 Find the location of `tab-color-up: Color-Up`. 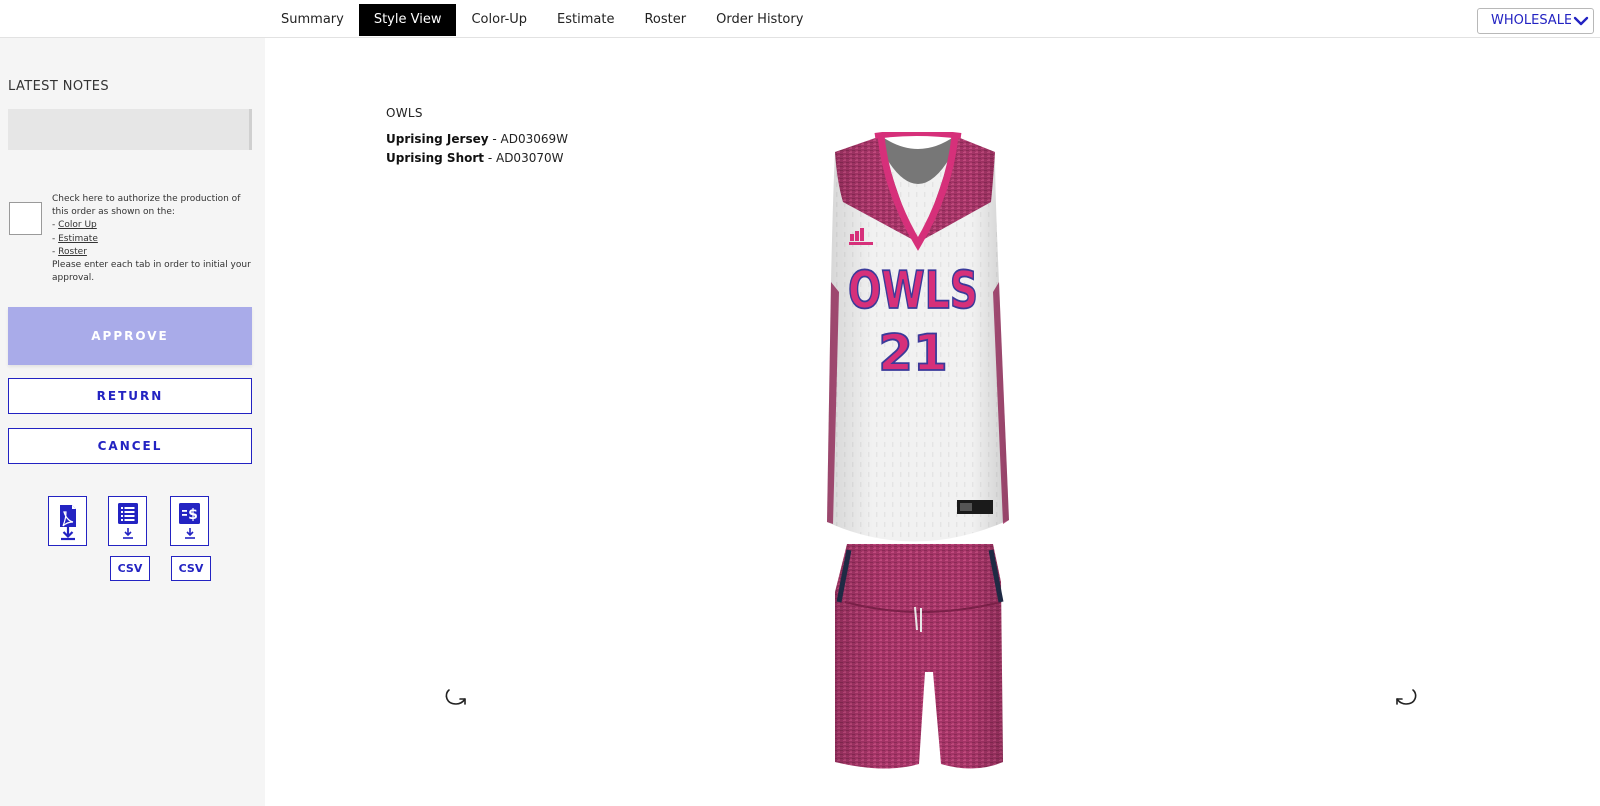

tab-color-up: Color-Up is located at coordinates (499, 20).